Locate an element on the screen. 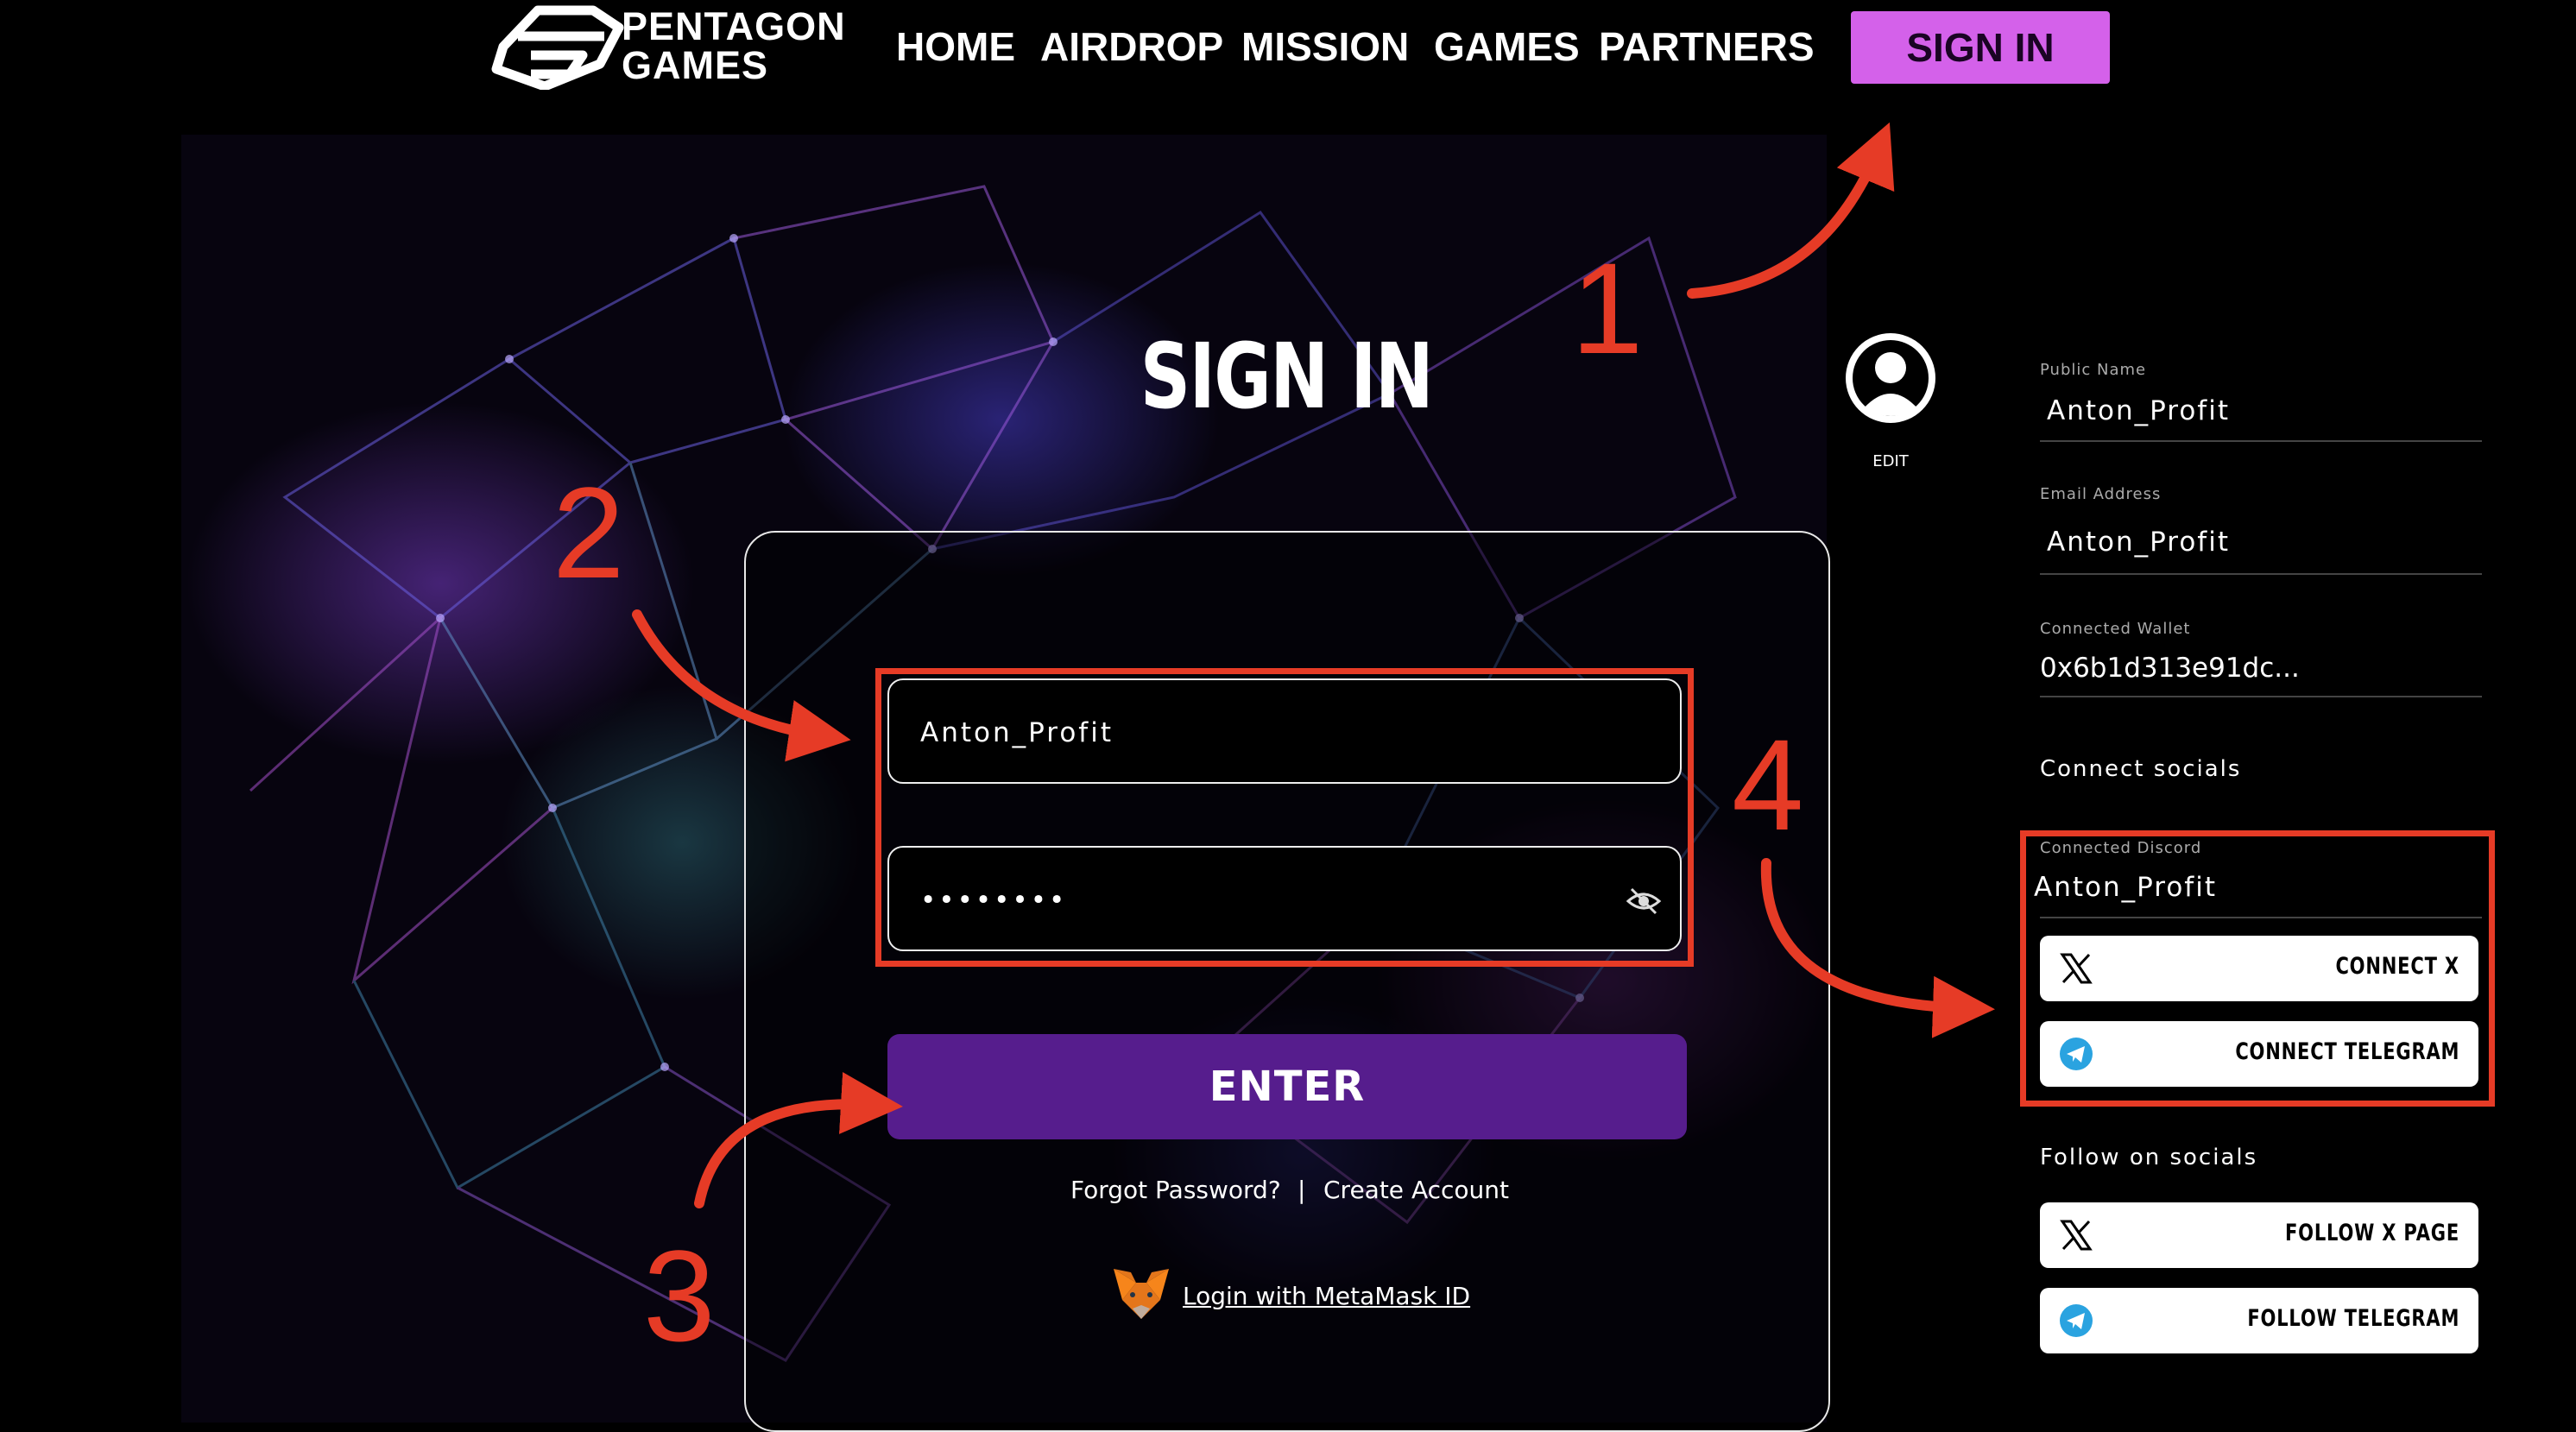  arrow-to-fields is located at coordinates (741, 686).